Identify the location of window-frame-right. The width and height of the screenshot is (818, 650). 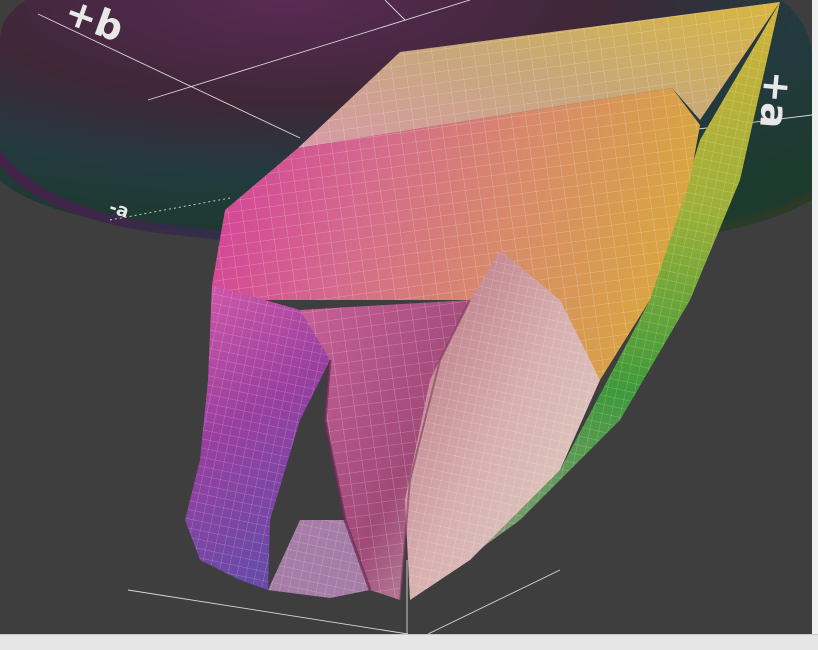
(815, 324).